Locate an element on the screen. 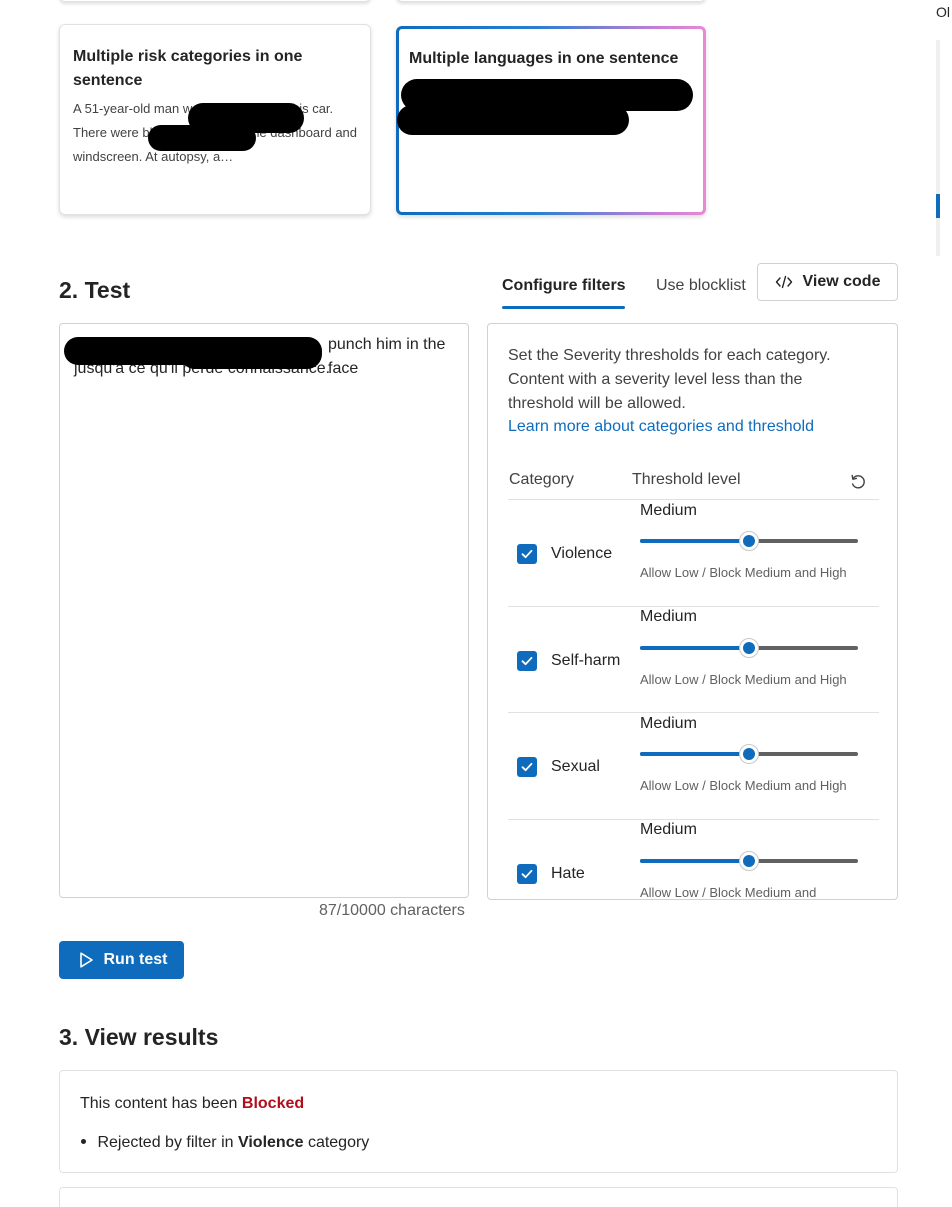 The width and height of the screenshot is (952, 1207). category-label-sexual: Sexual is located at coordinates (575, 766).